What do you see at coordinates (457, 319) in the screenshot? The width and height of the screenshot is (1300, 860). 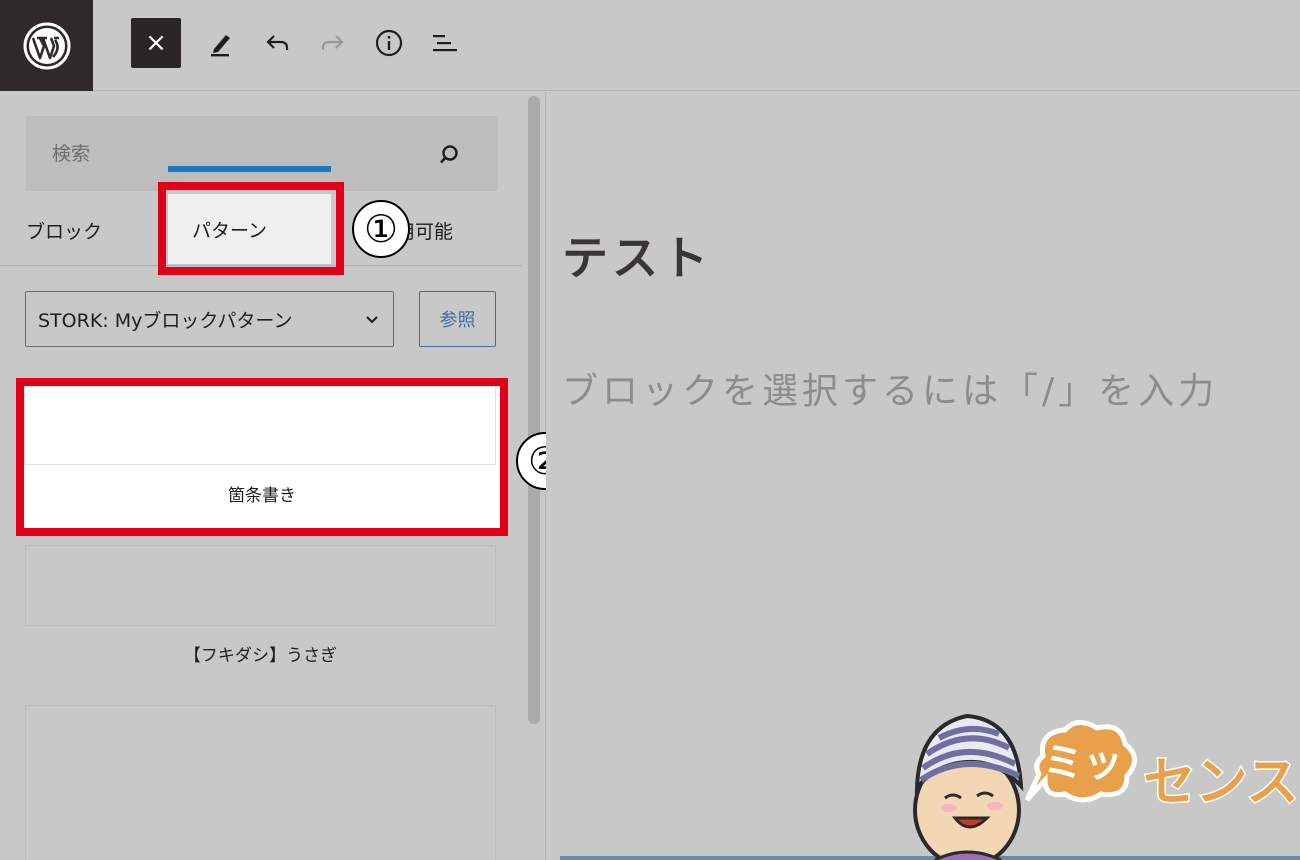 I see `browse-all-button: 参照` at bounding box center [457, 319].